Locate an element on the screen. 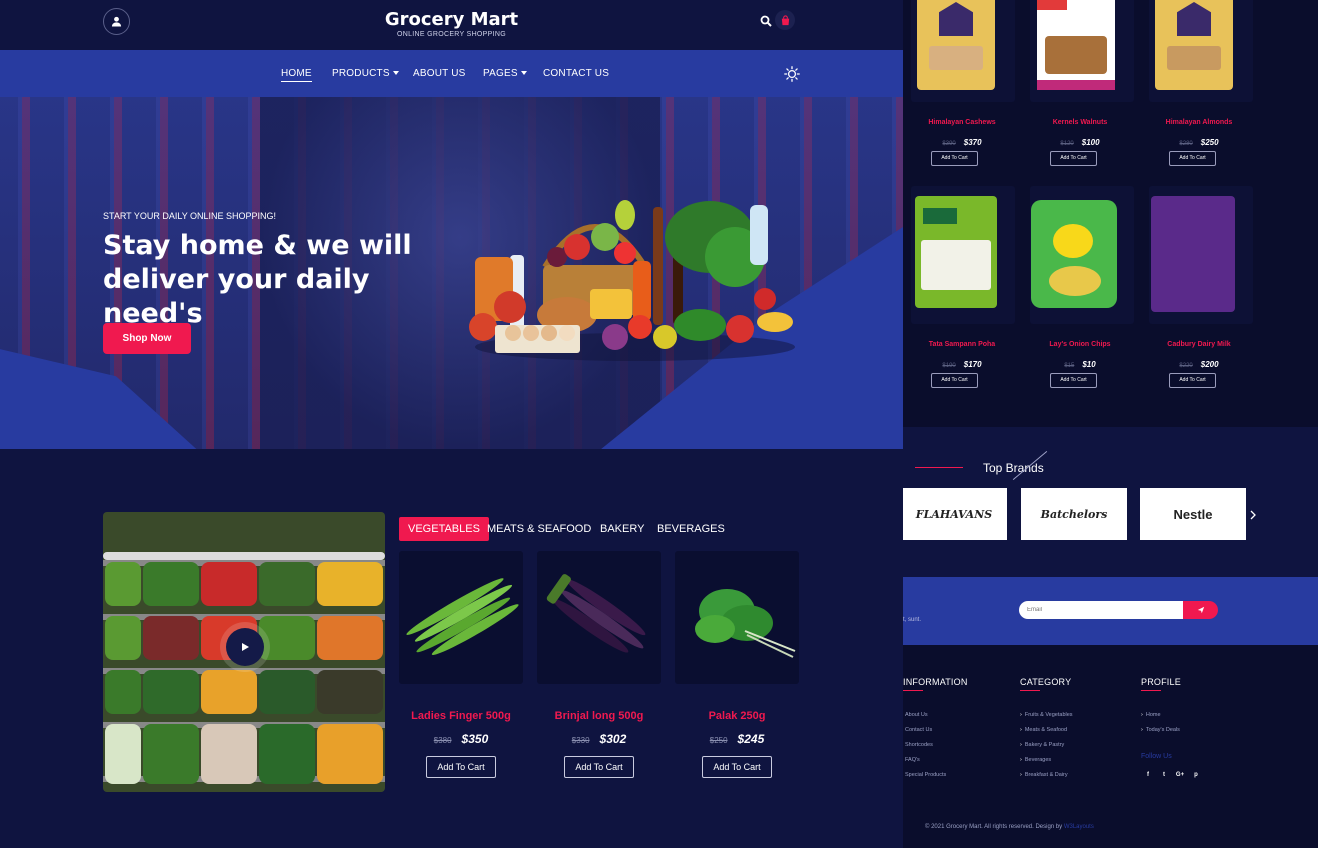  footer-link: Shortcodes is located at coordinates (919, 745).